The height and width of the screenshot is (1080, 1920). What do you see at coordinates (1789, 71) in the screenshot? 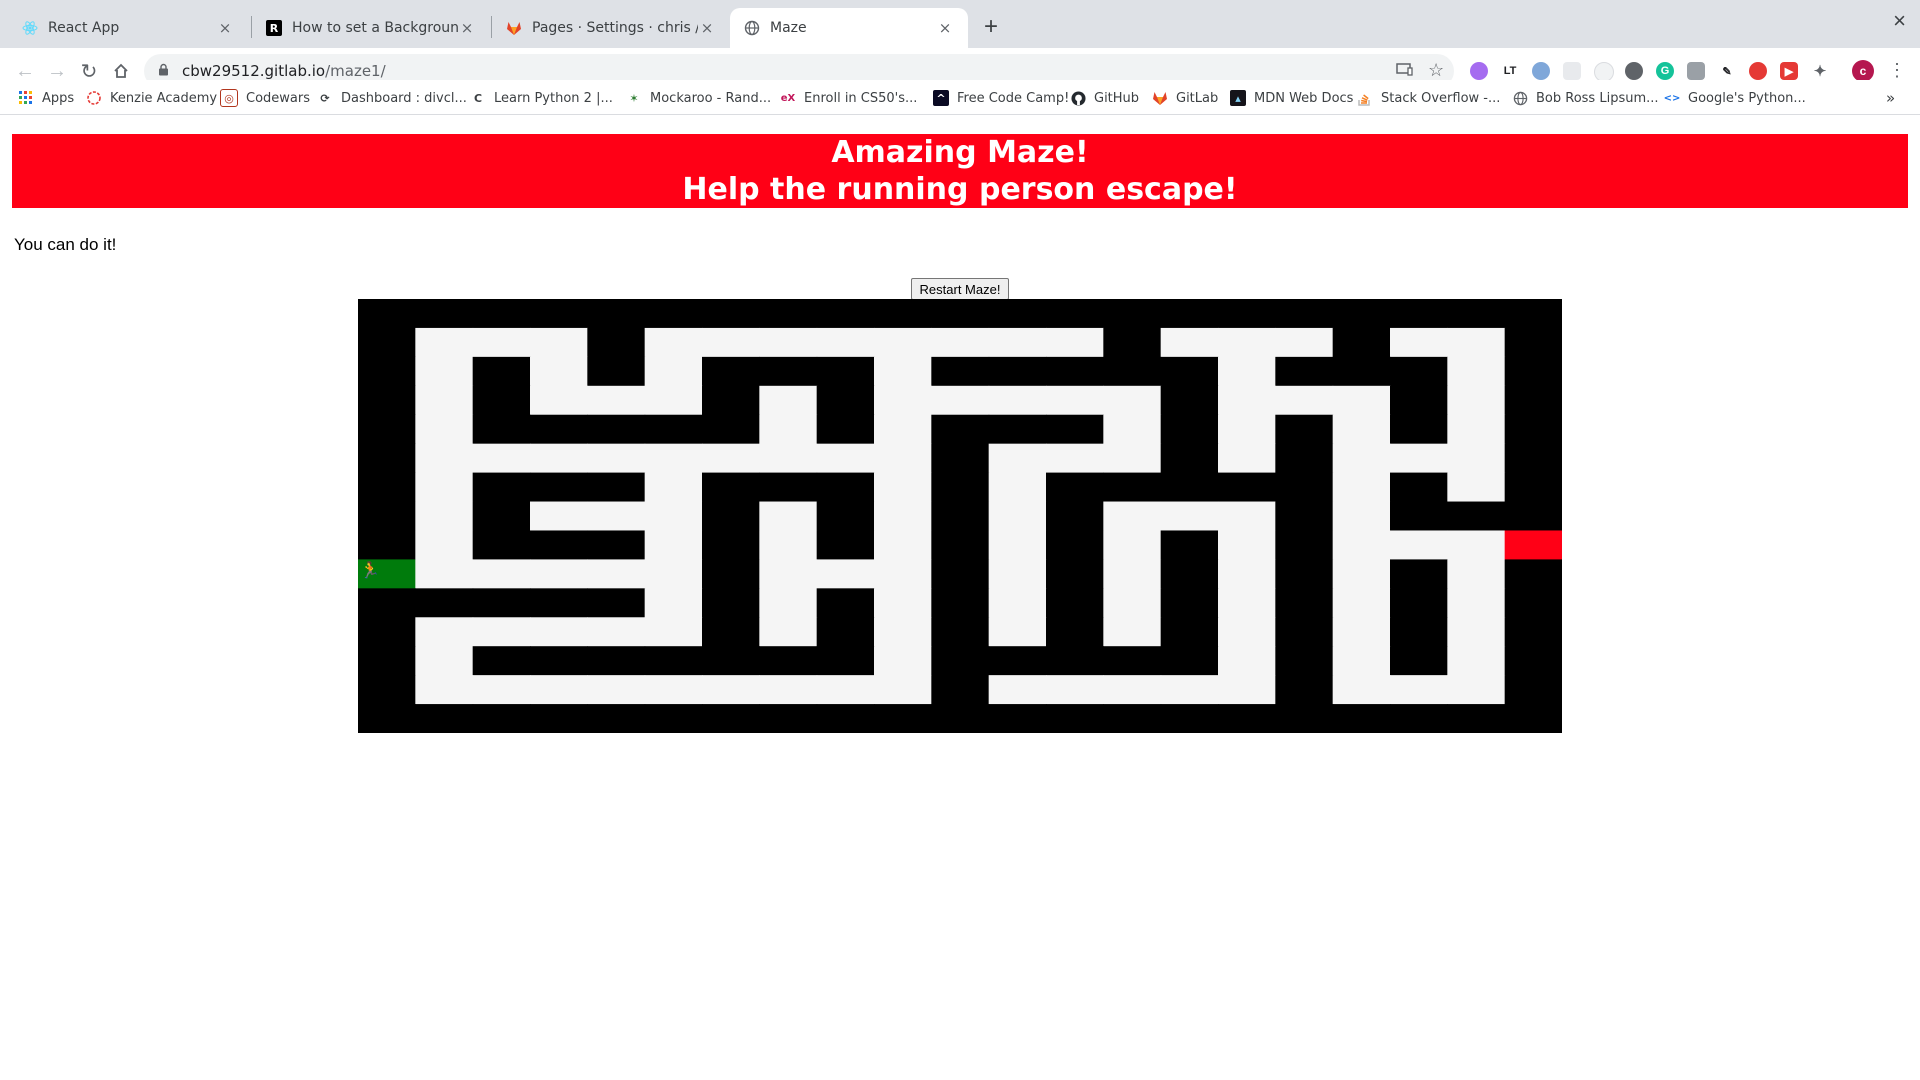
I see `youtube-icon: ▶` at bounding box center [1789, 71].